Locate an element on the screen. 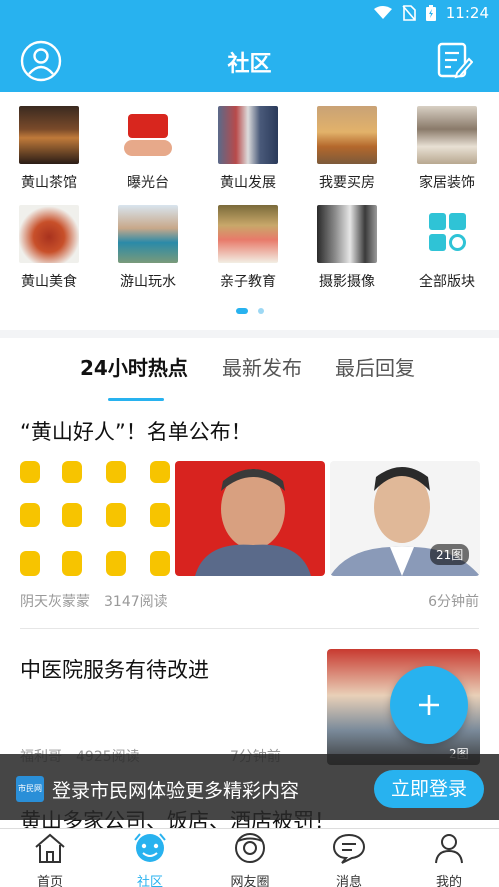 This screenshot has width=499, height=887. login-banner: 市民网 登录市民网体验更多精彩内容 立即登录 is located at coordinates (249, 787).